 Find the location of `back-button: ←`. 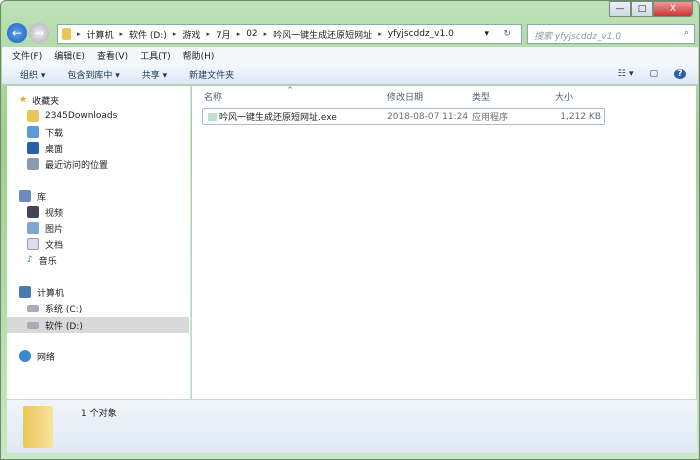

back-button: ← is located at coordinates (17, 33).